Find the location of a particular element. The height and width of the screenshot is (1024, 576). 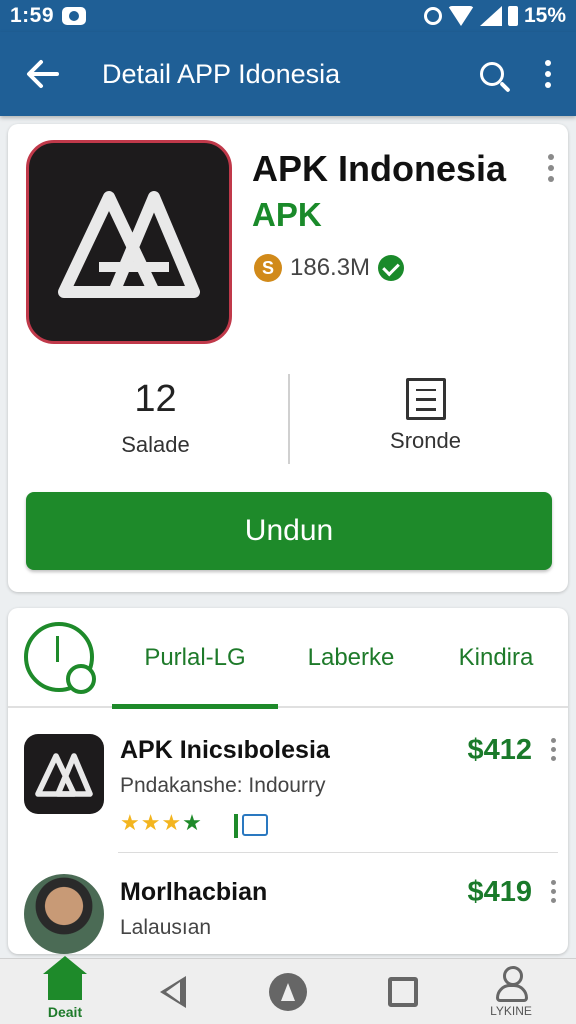

back-triangle-icon is located at coordinates (173, 992).